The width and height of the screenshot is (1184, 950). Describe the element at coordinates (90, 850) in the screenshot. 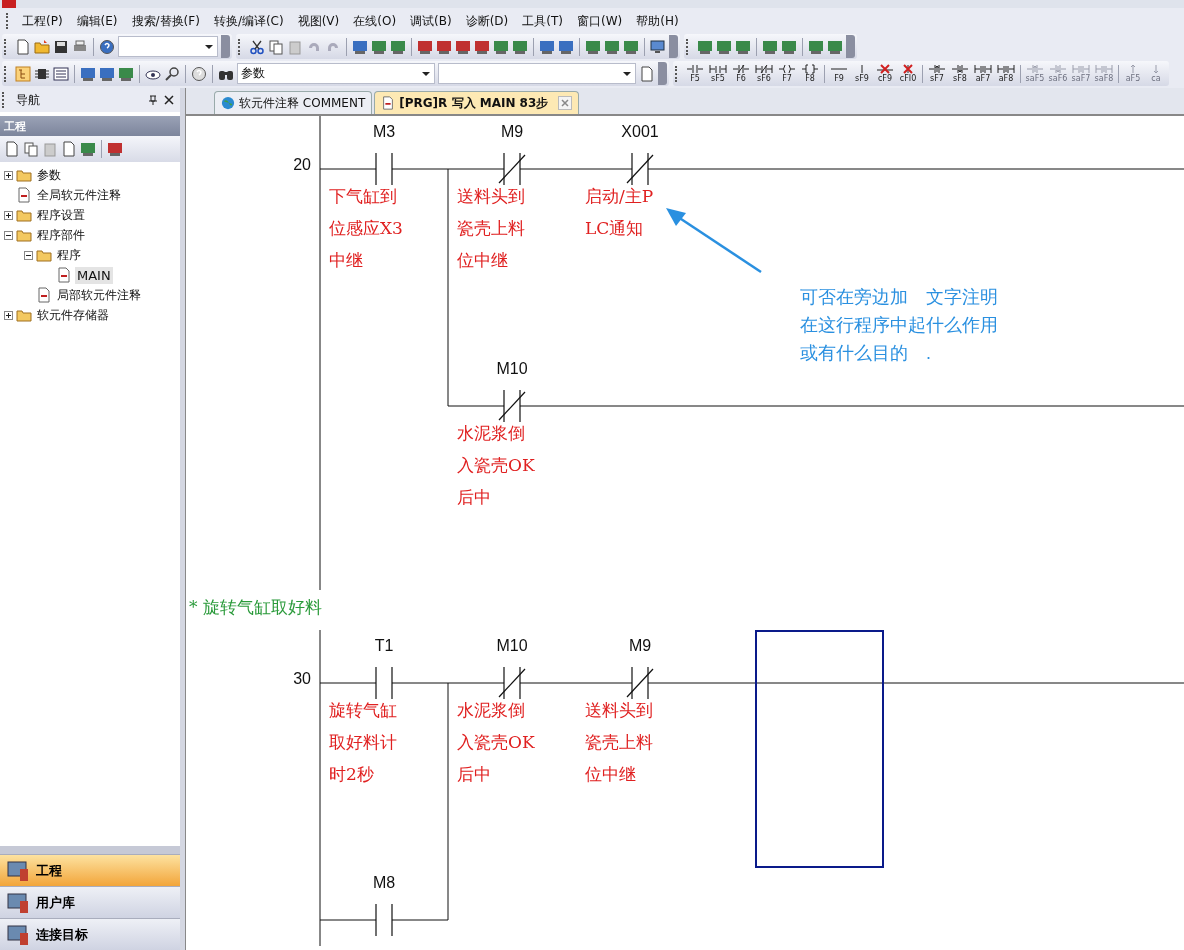

I see `splitter-handle` at that location.